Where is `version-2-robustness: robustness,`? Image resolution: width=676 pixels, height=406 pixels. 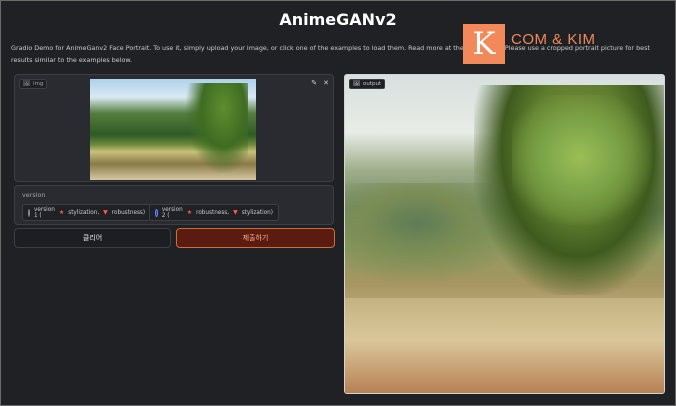 version-2-robustness: robustness, is located at coordinates (213, 212).